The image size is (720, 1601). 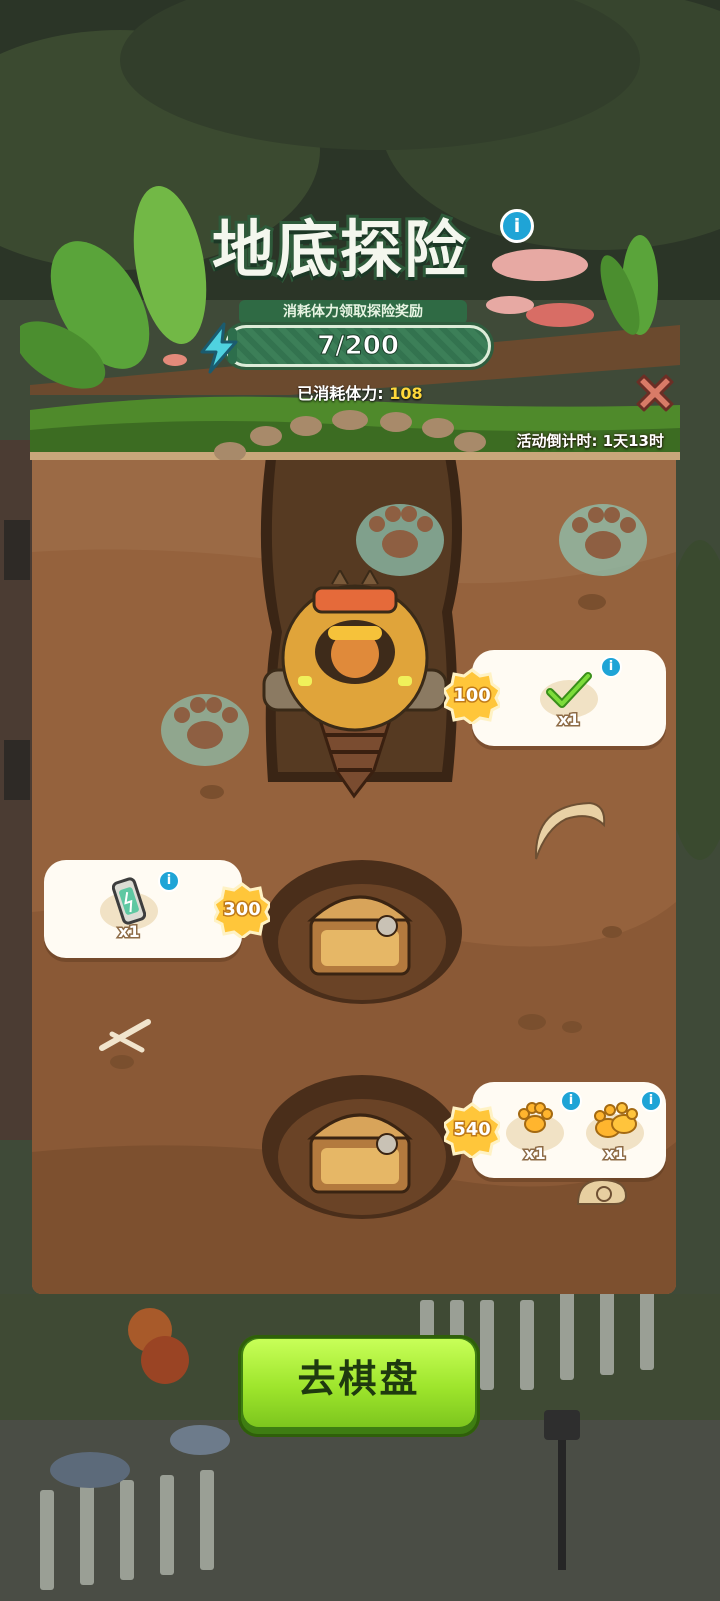 I want to click on horn-fossil-icon, so click(x=570, y=830).